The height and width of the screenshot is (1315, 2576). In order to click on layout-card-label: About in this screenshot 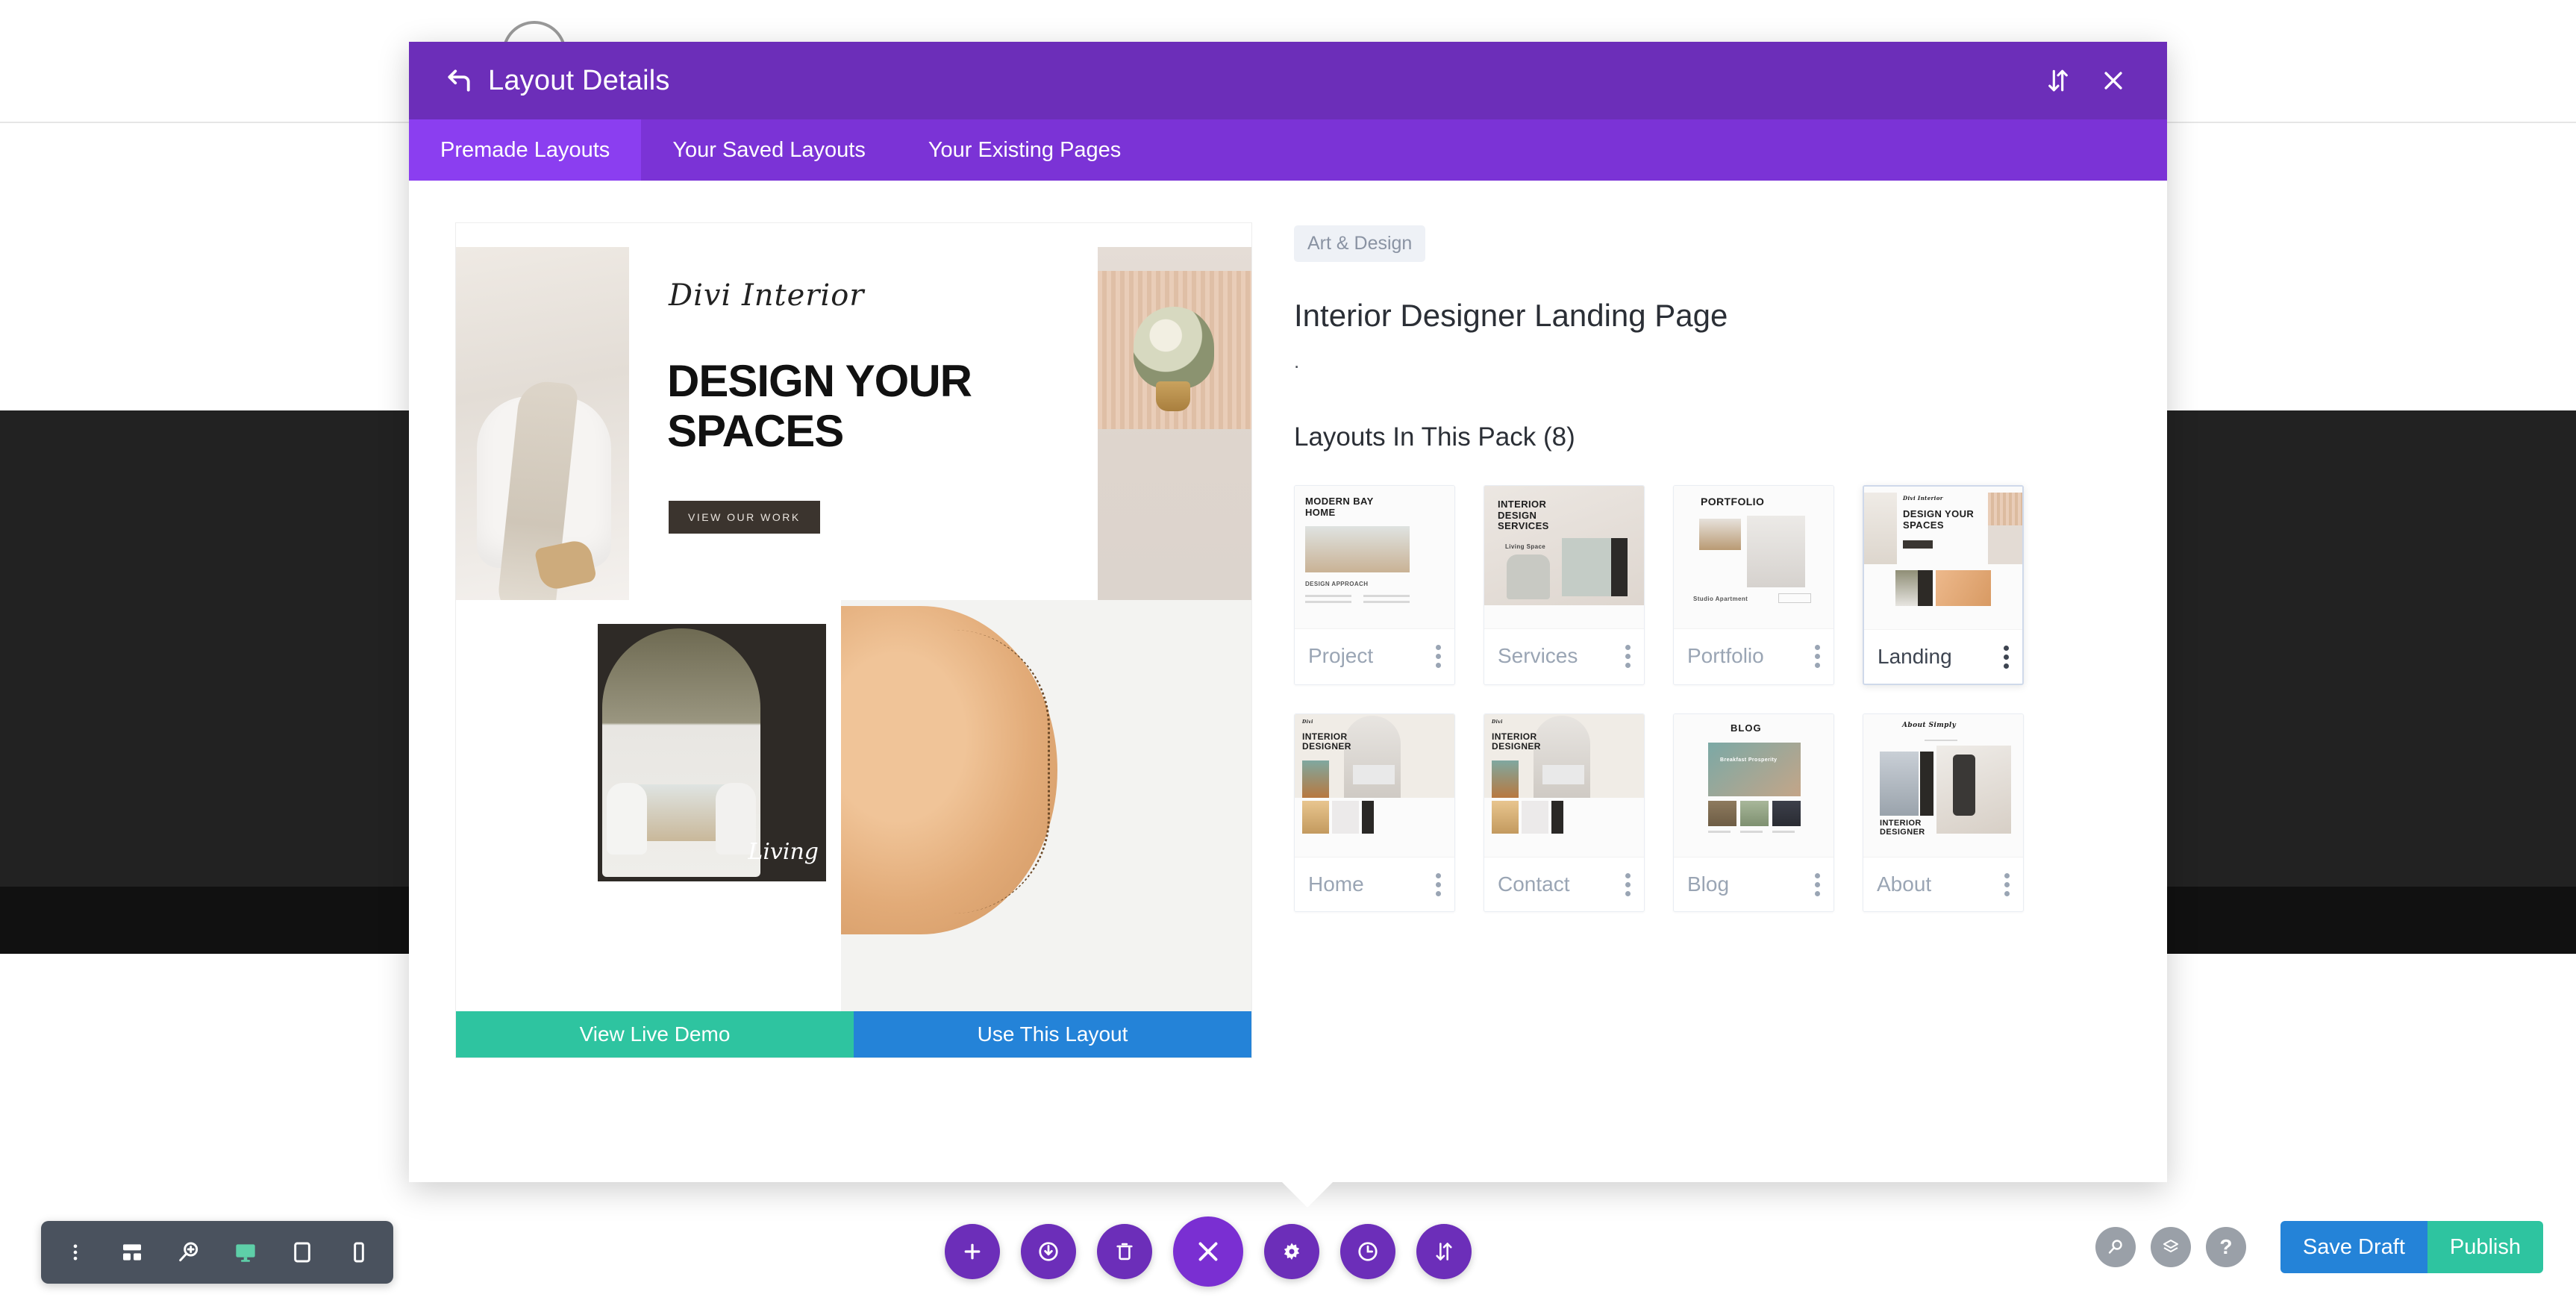, I will do `click(1904, 884)`.